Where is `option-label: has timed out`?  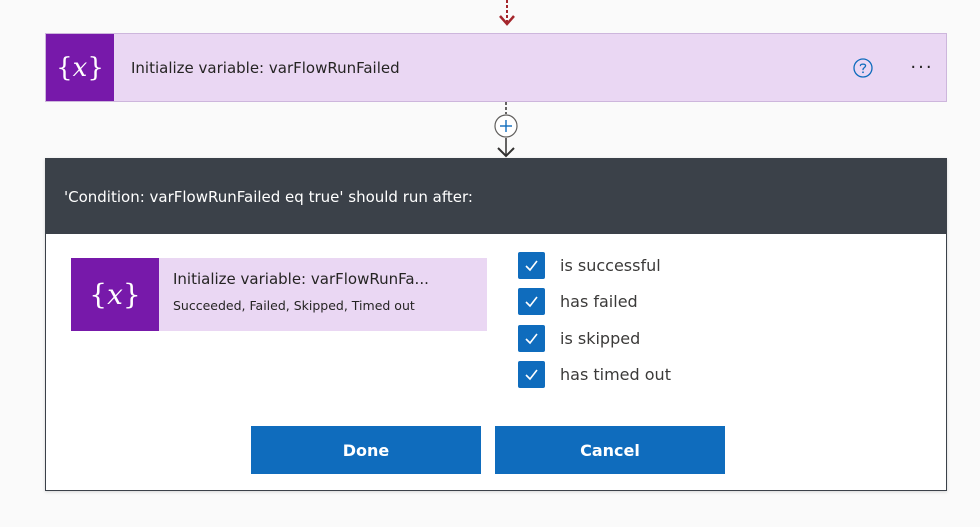 option-label: has timed out is located at coordinates (615, 375).